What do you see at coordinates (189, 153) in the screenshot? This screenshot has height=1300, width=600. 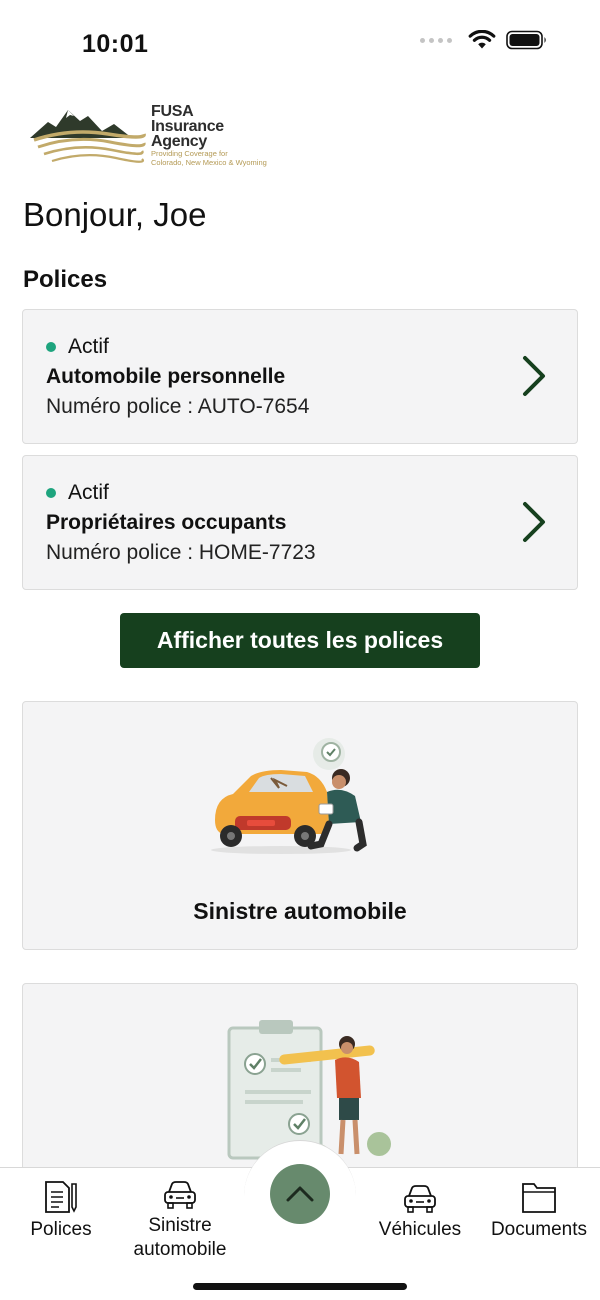 I see `logo-tagline-1: Providing Coverage for` at bounding box center [189, 153].